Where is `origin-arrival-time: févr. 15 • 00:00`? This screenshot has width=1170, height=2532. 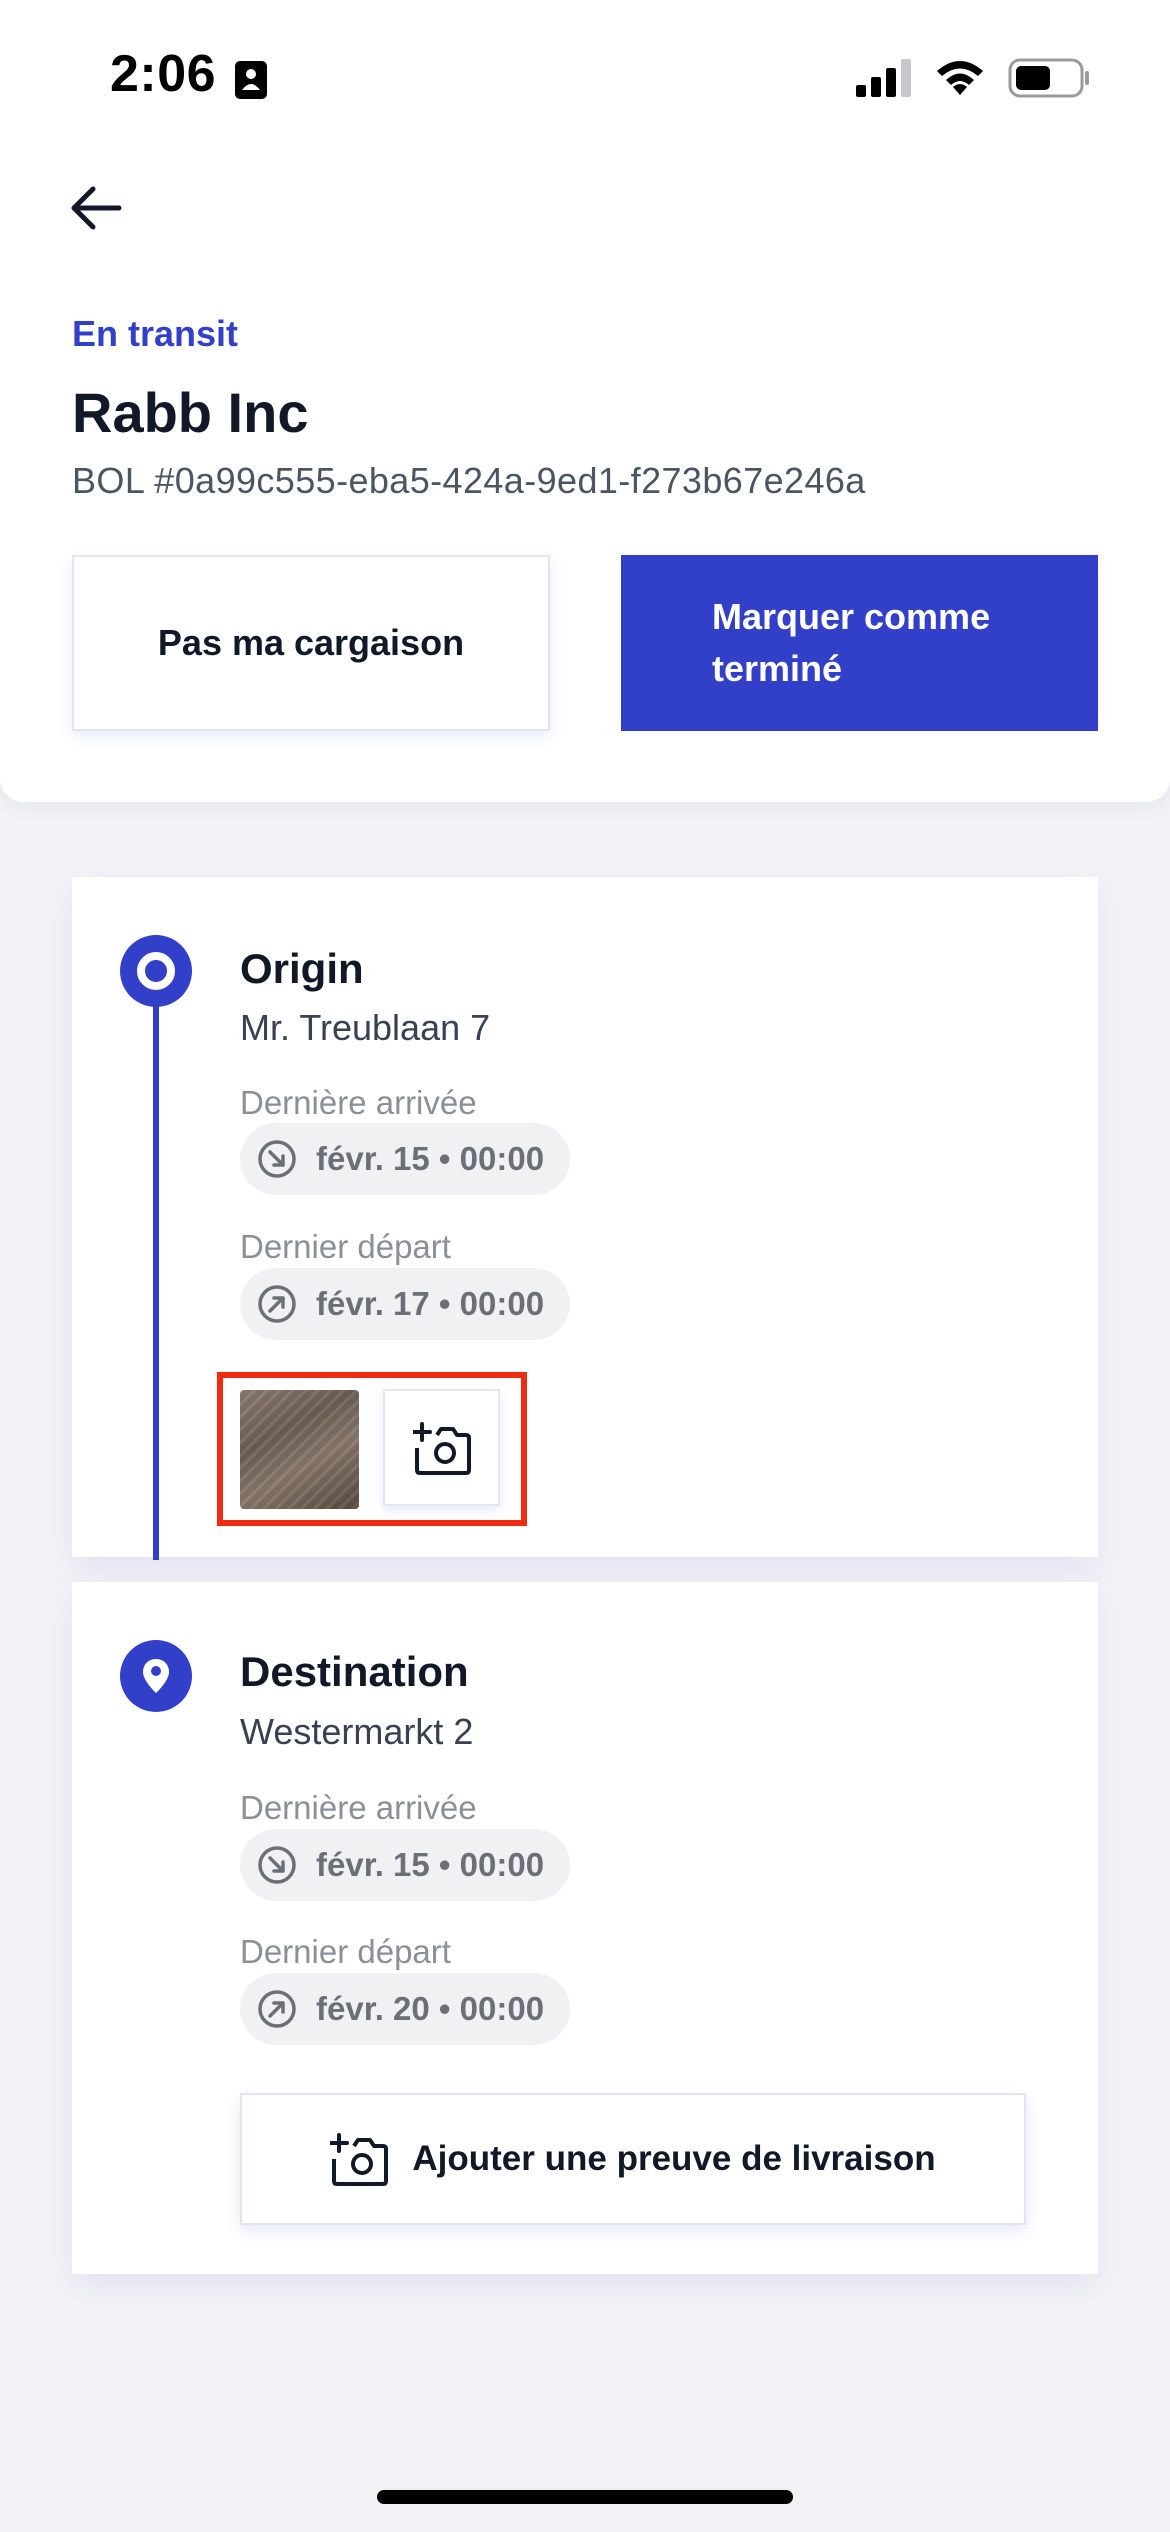 origin-arrival-time: févr. 15 • 00:00 is located at coordinates (405, 1159).